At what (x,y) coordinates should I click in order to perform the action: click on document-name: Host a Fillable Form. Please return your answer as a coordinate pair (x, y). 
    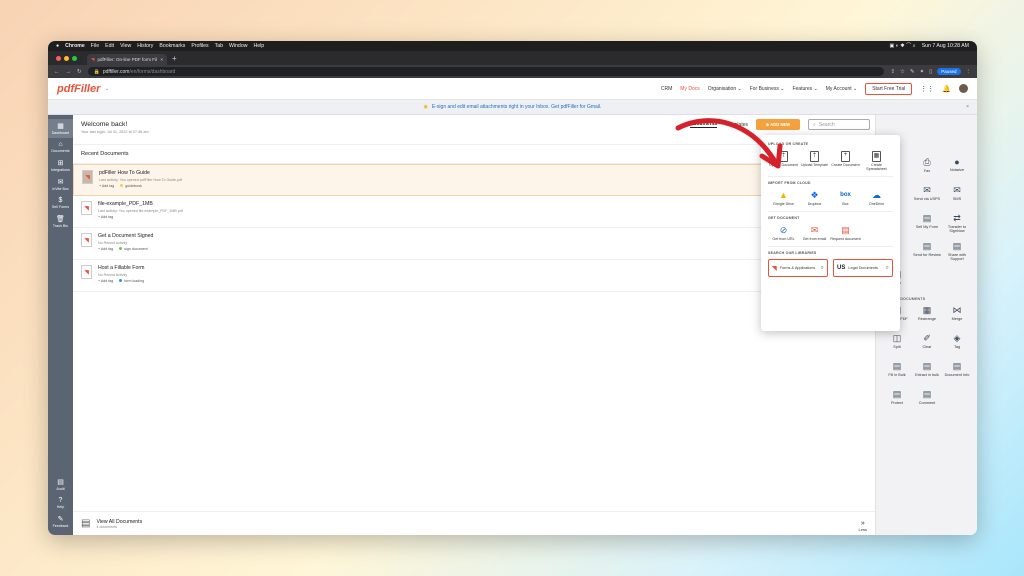
    Looking at the image, I should click on (121, 268).